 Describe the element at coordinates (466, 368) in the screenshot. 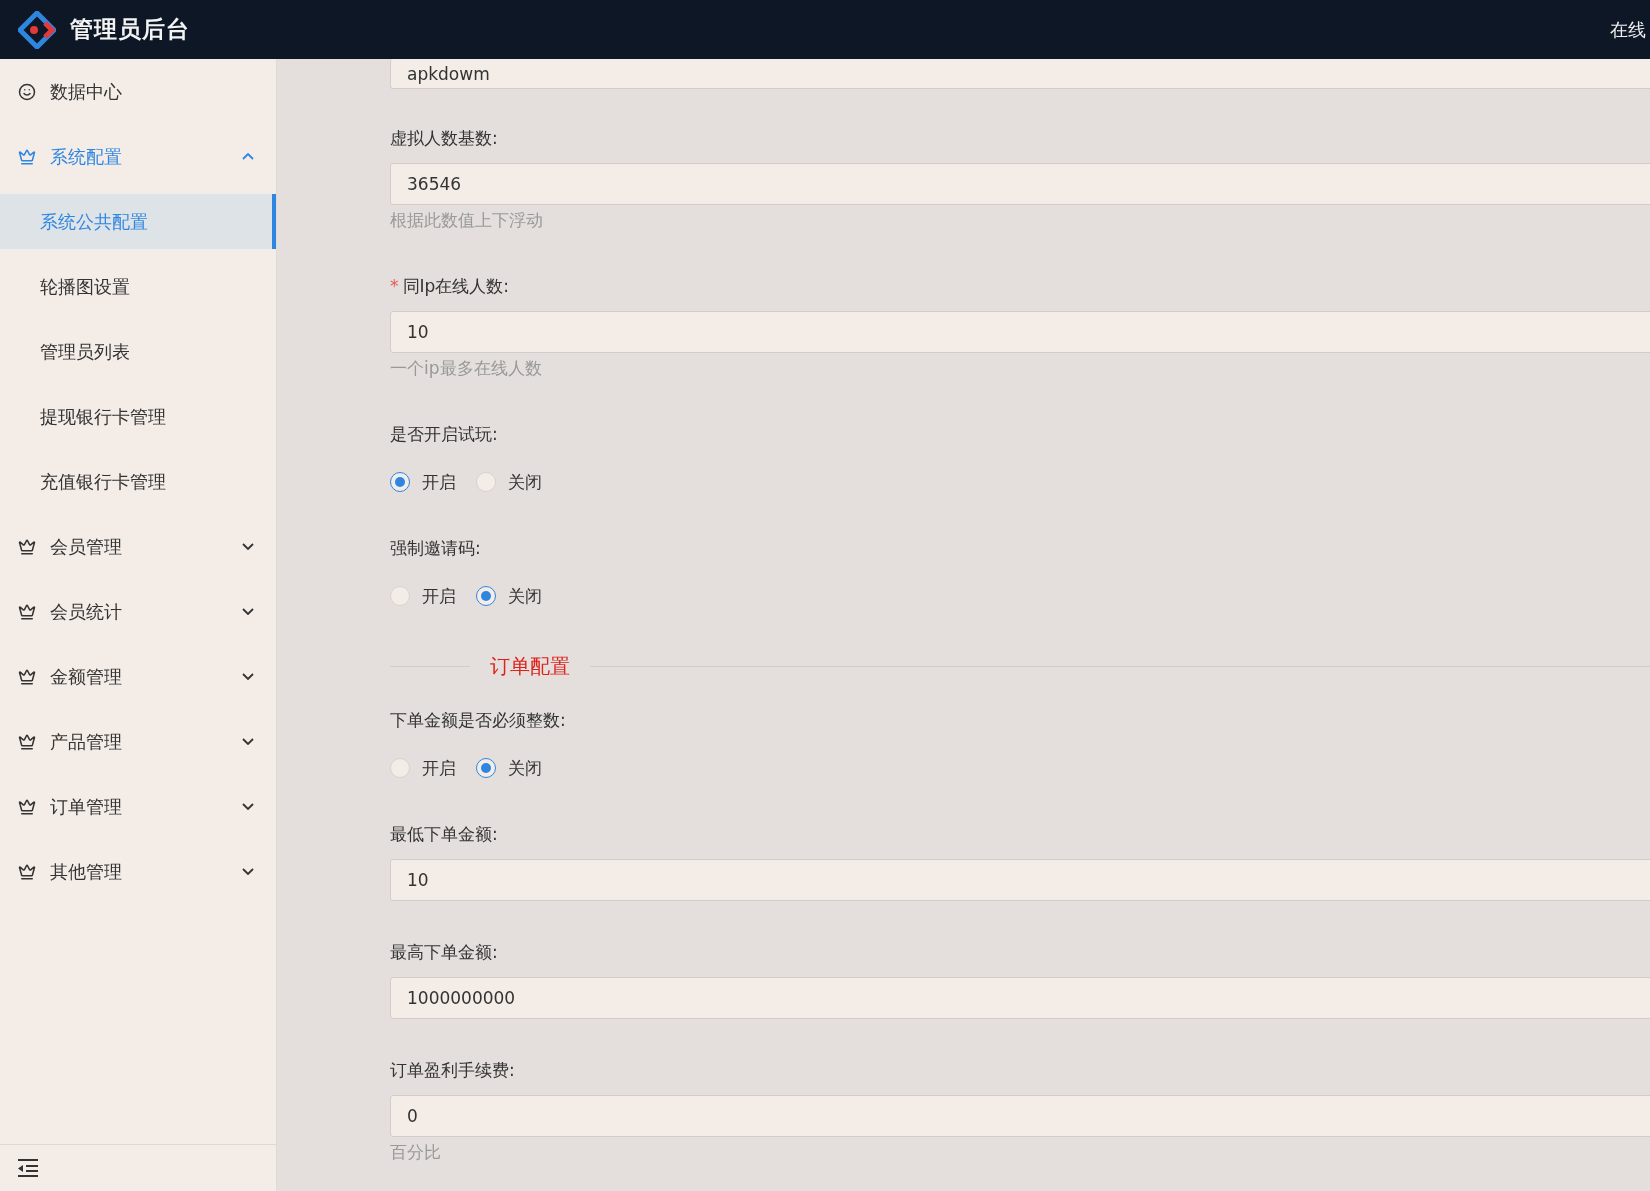

I see `field-hint: 一个ip最多在线人数` at that location.